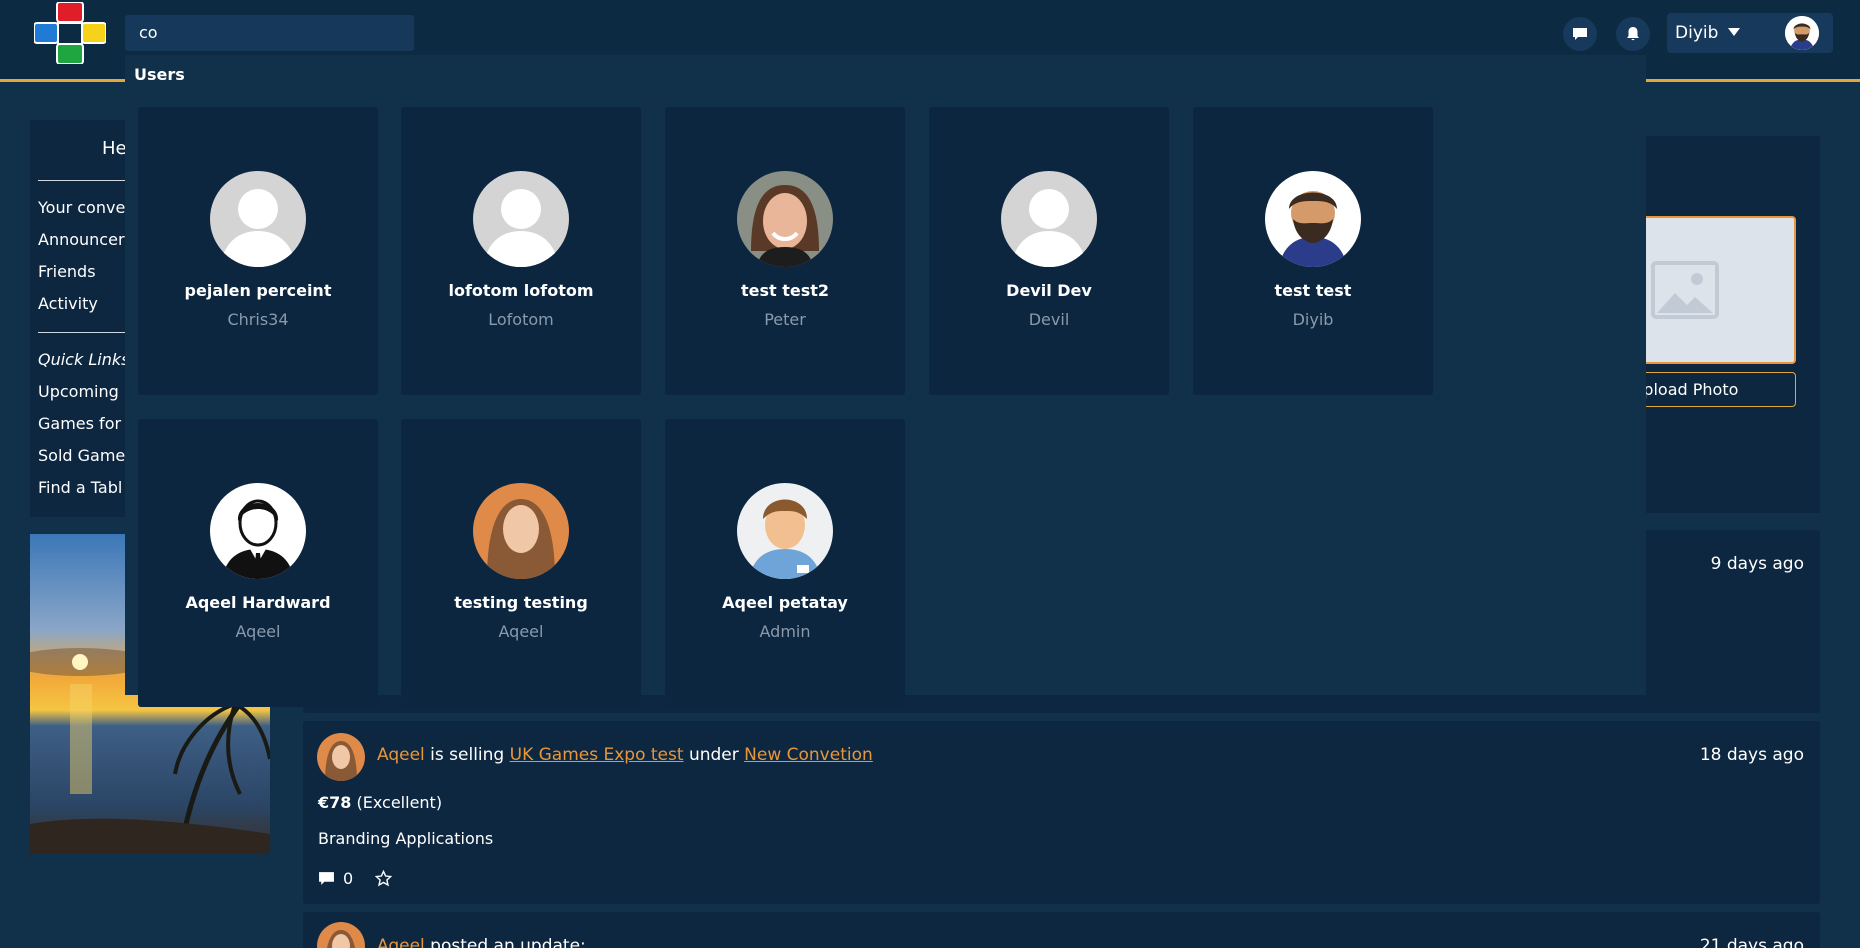  I want to click on bell-icon, so click(1633, 34).